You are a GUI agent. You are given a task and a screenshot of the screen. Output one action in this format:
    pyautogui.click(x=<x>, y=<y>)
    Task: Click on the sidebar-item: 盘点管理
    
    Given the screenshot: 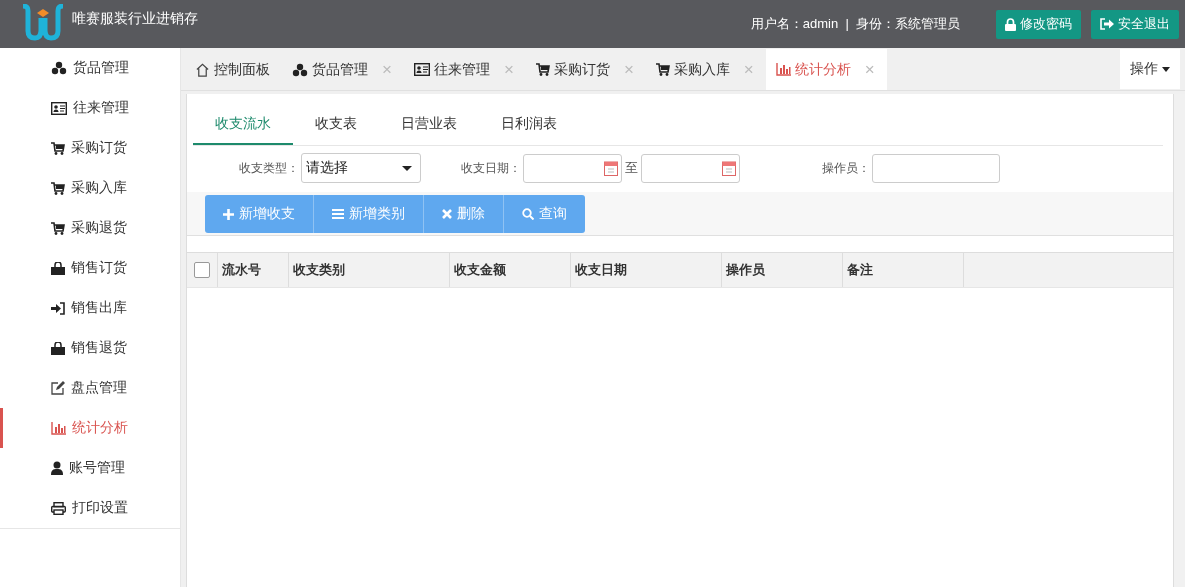 What is the action you would take?
    pyautogui.click(x=90, y=388)
    